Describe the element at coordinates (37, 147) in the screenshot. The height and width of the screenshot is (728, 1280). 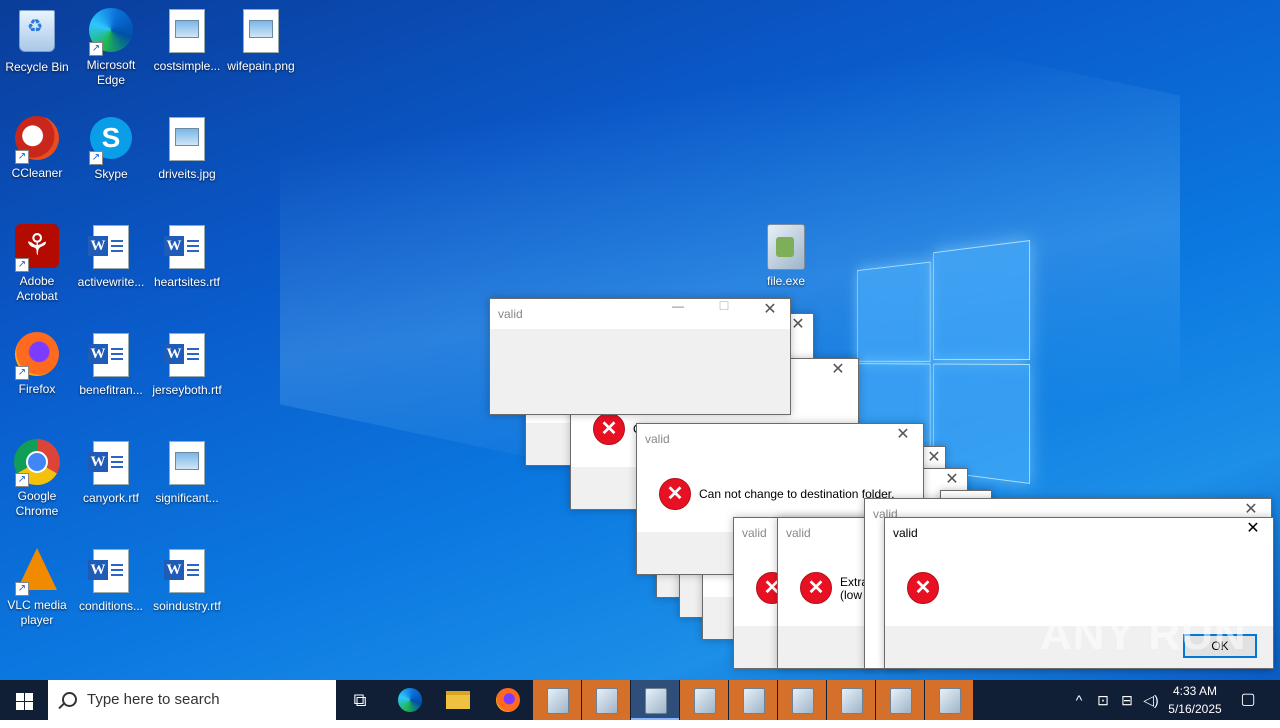
I see `desktop-icon-ccleaner: ↗ CCleaner` at that location.